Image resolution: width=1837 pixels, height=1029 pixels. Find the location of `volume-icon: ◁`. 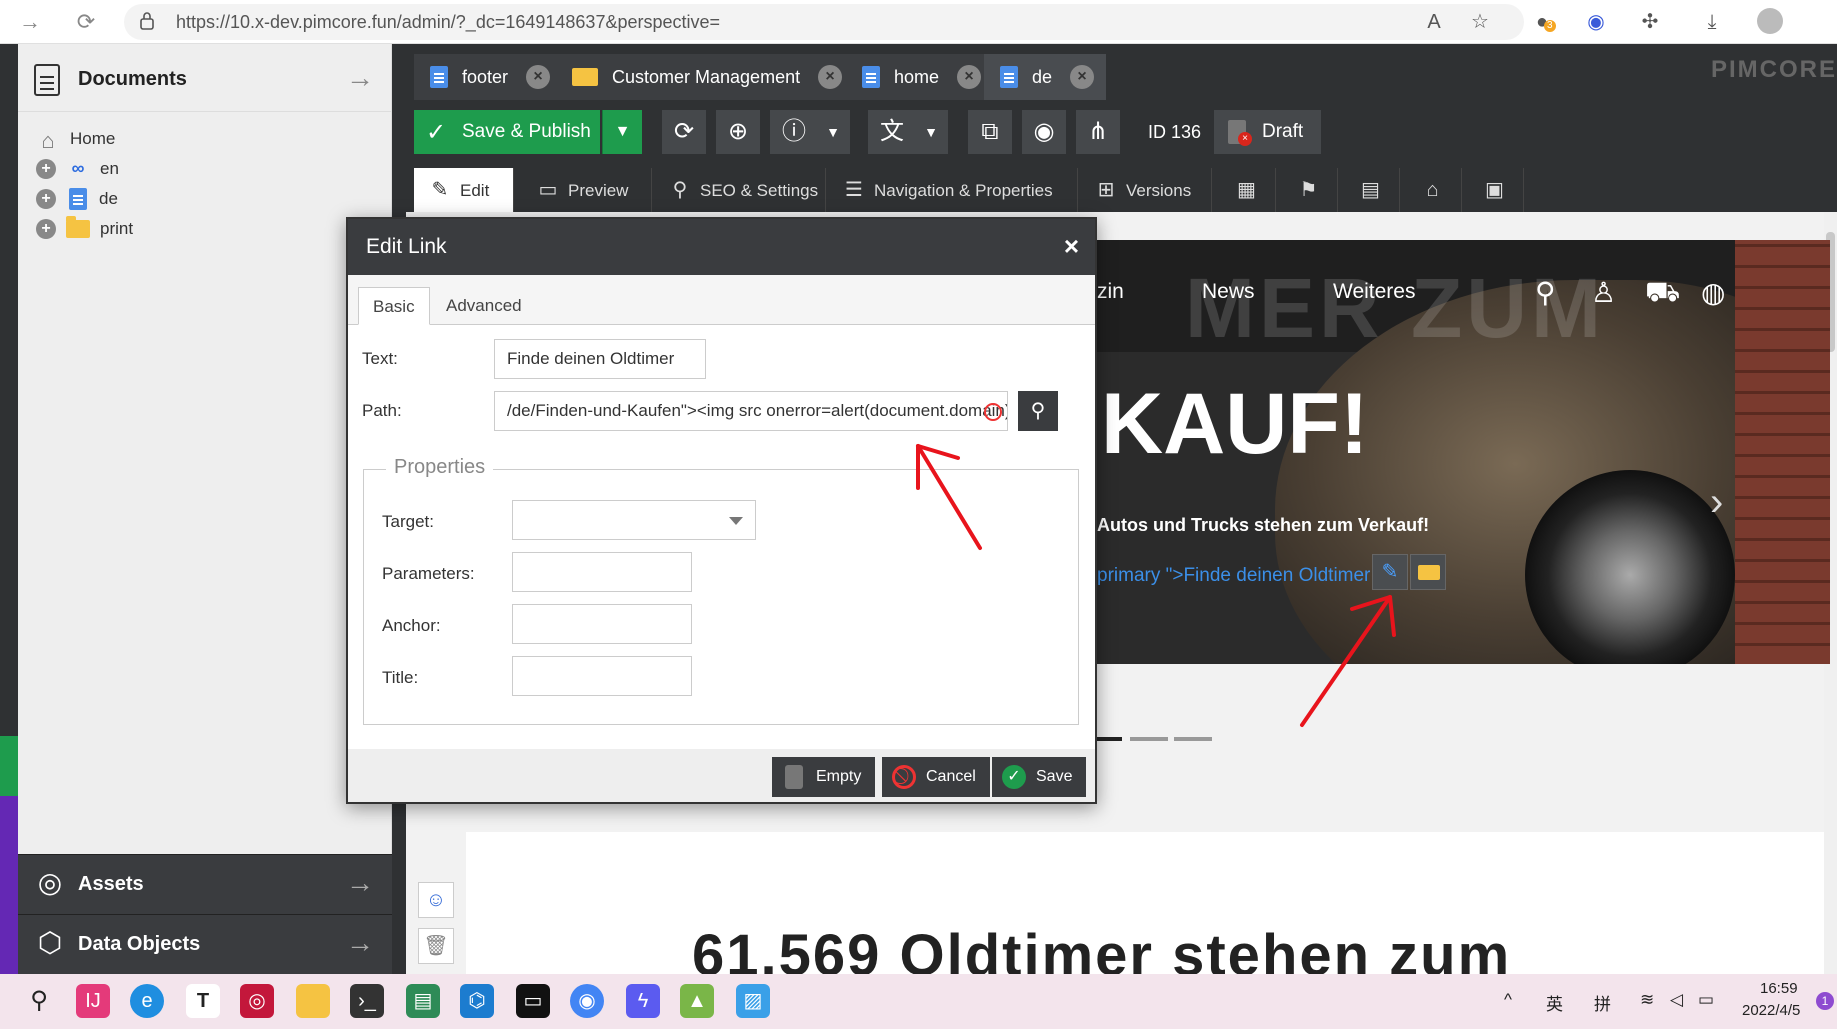

volume-icon: ◁ is located at coordinates (1676, 1000).